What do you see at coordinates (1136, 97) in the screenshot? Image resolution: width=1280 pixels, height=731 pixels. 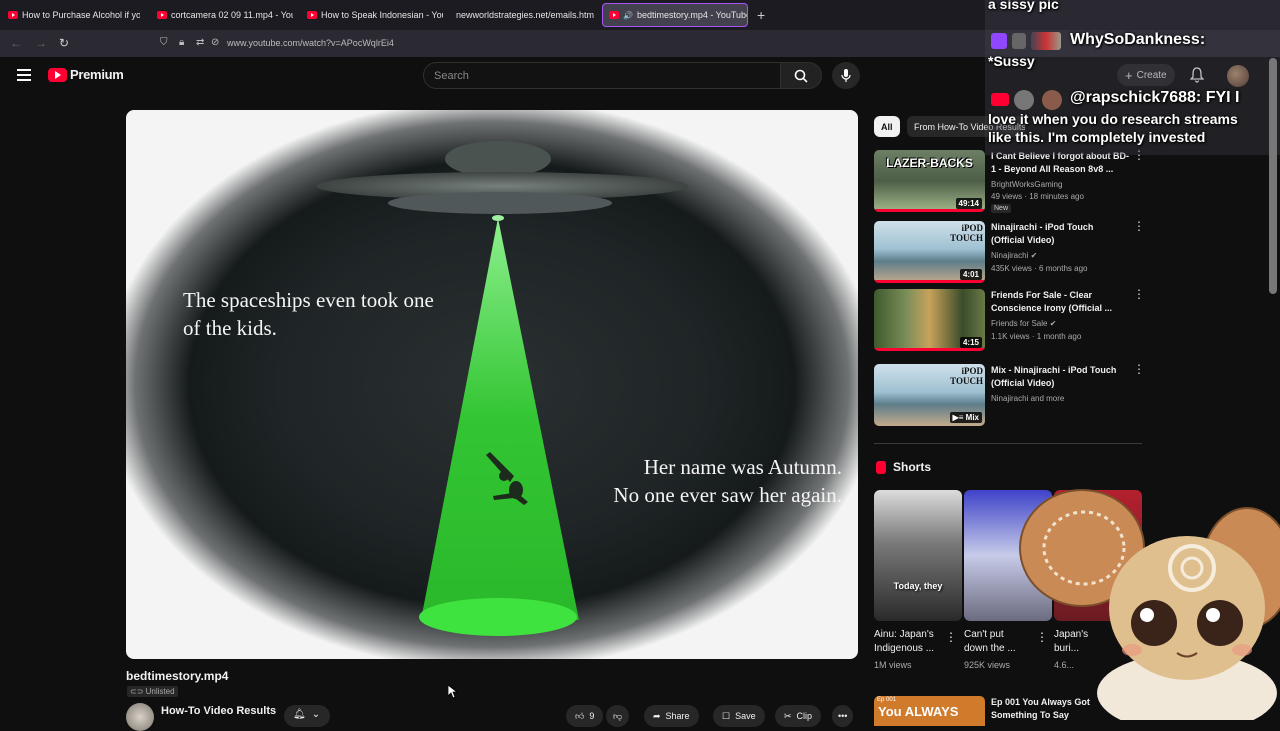 I see `chat-username: @rapschick7688:` at bounding box center [1136, 97].